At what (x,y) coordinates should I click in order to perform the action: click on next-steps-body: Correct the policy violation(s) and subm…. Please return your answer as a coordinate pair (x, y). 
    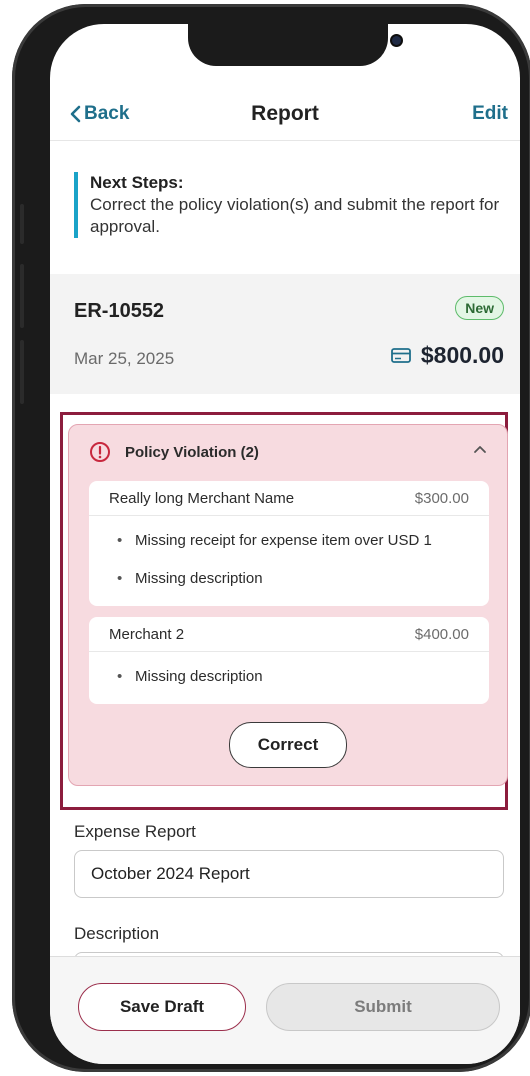
    Looking at the image, I should click on (295, 215).